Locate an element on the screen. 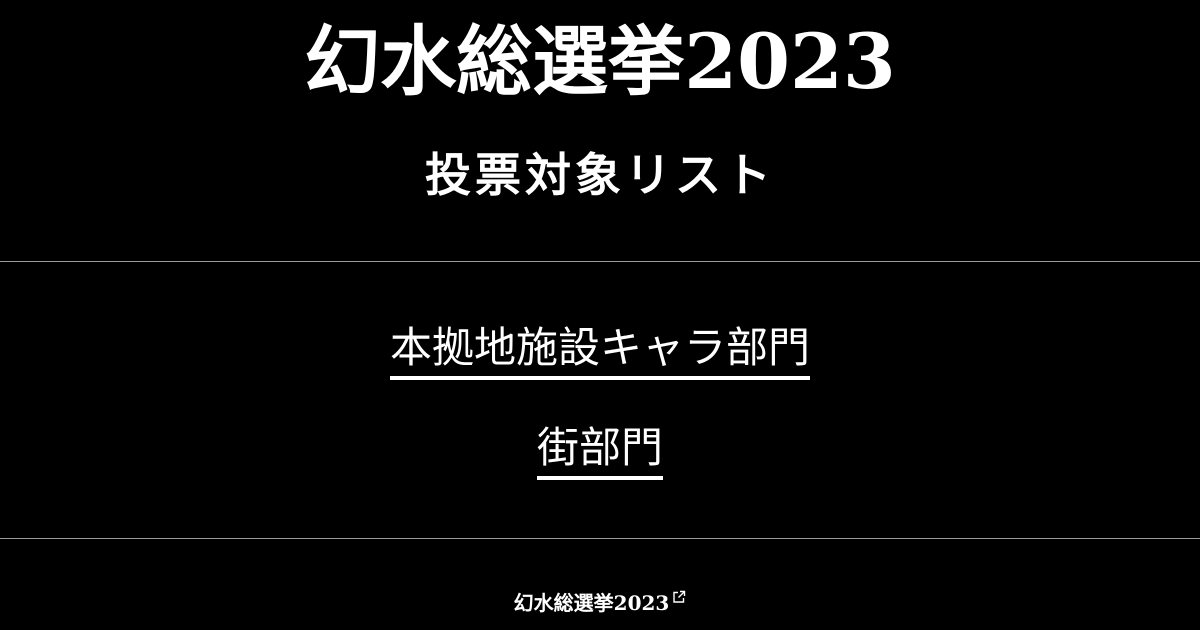 The height and width of the screenshot is (630, 1200). footer-link: 幻水総選挙2023 is located at coordinates (600, 603).